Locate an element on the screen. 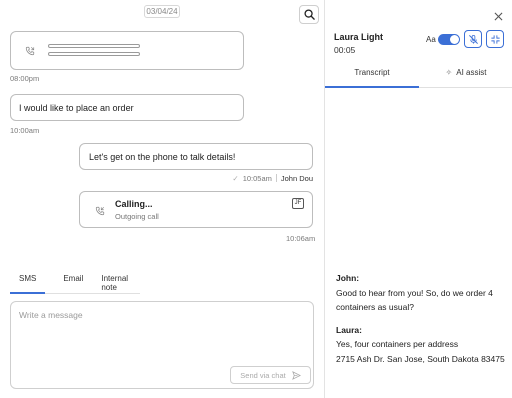 The width and height of the screenshot is (512, 398). message-time: 10:06am is located at coordinates (301, 238).